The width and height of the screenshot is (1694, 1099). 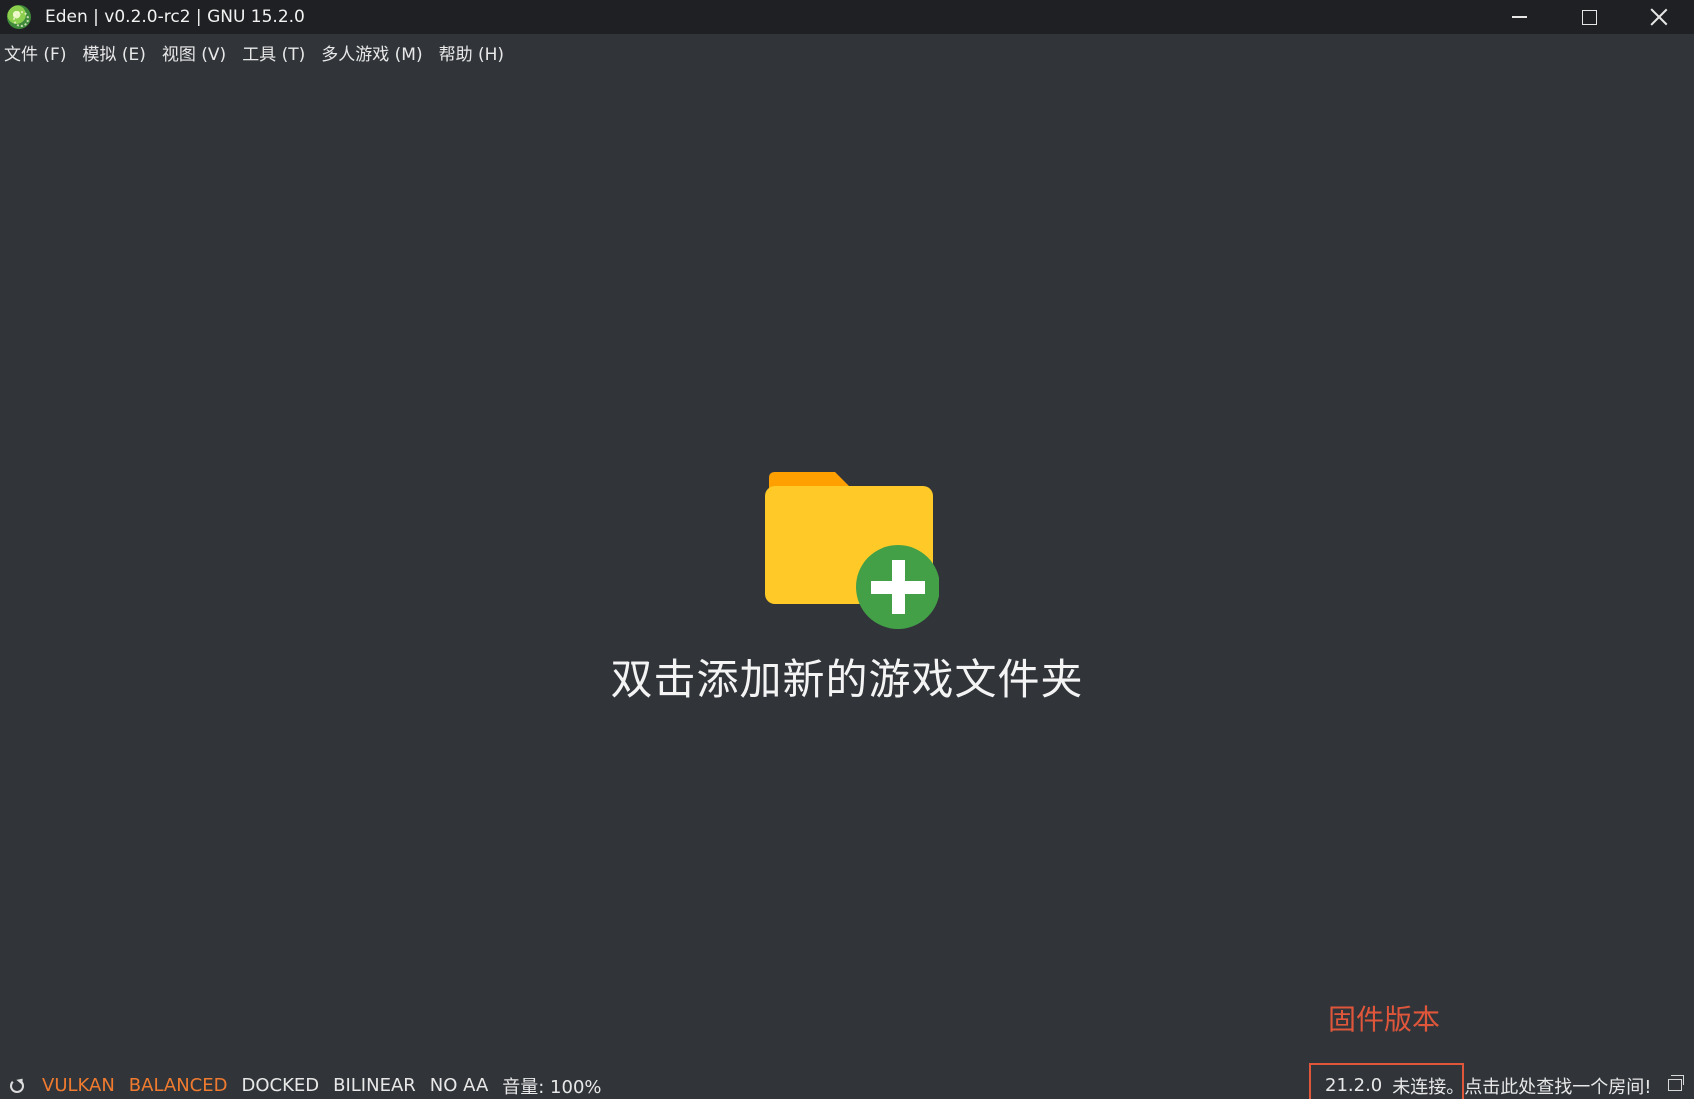 I want to click on firmware-annotation-label: 固件版本, so click(x=1384, y=1019).